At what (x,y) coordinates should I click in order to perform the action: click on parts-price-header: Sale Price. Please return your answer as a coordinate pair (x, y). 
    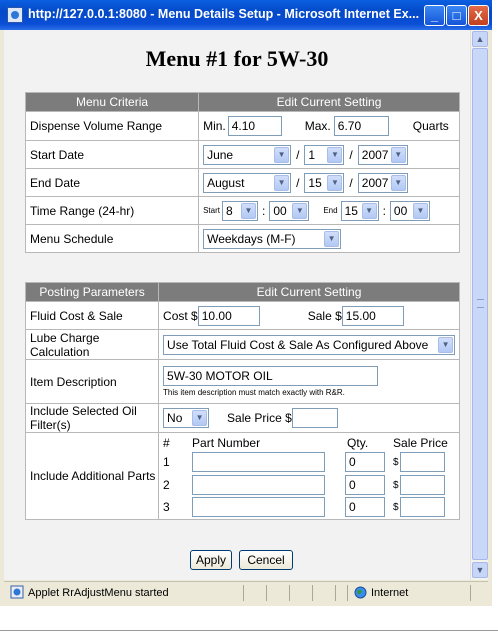
    Looking at the image, I should click on (420, 443).